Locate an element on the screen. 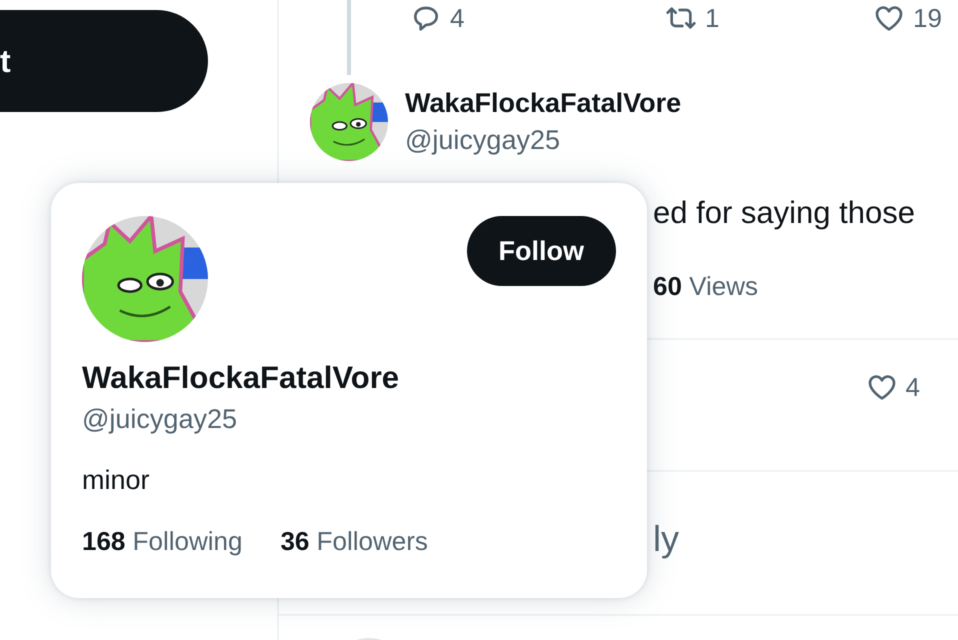 Image resolution: width=958 pixels, height=640 pixels. view-count: 60 is located at coordinates (667, 286).